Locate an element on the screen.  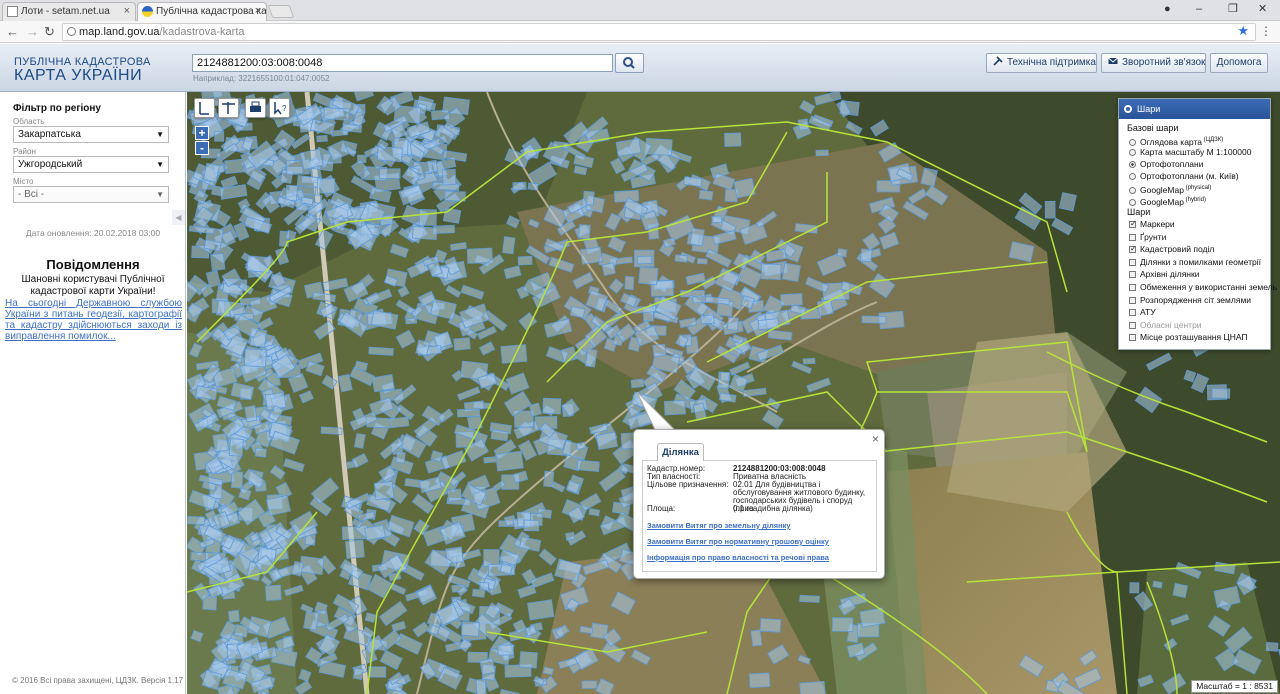
address-bar: map.land.gov.ua/kadastrova-karta ★ is located at coordinates (659, 32).